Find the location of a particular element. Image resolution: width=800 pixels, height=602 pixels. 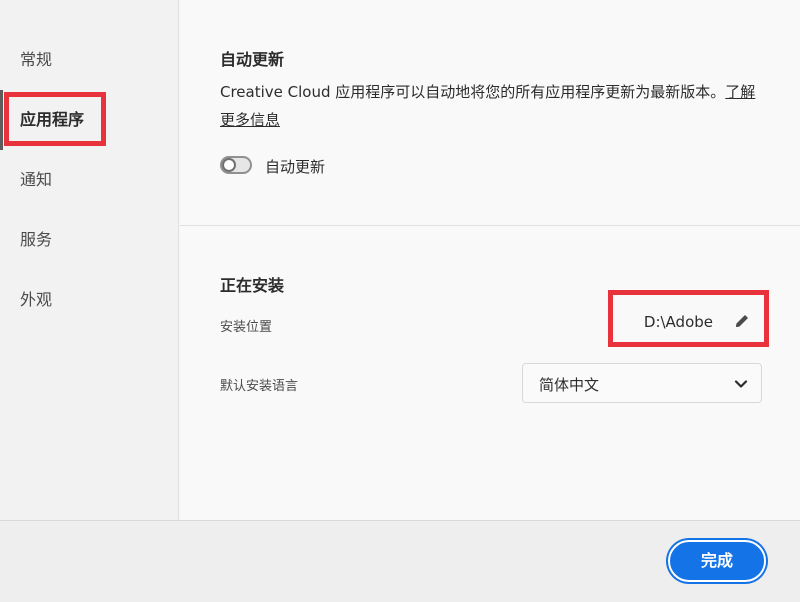

default-language-label: 默认安装语言 is located at coordinates (259, 386).